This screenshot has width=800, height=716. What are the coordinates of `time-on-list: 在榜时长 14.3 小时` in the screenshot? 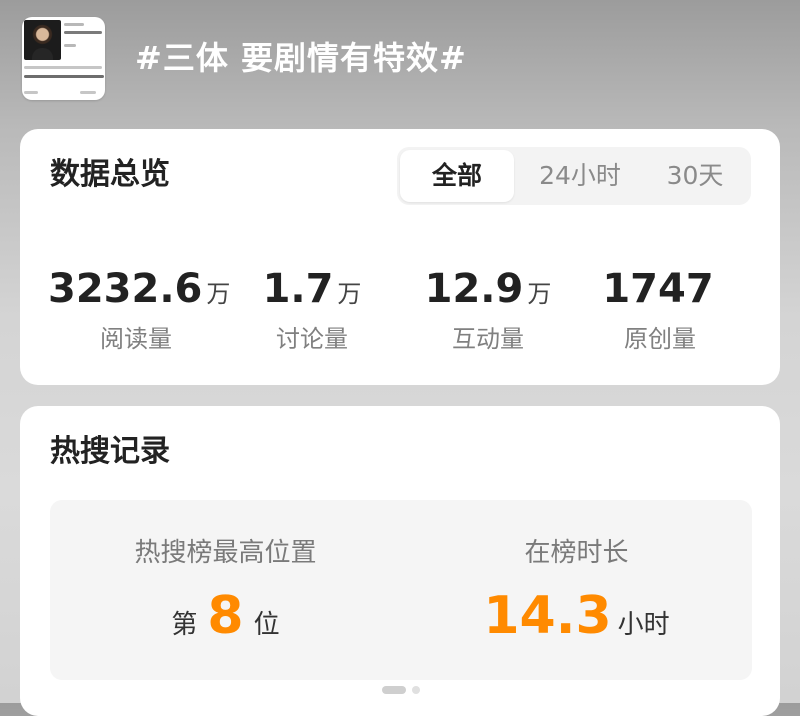 It's located at (576, 597).